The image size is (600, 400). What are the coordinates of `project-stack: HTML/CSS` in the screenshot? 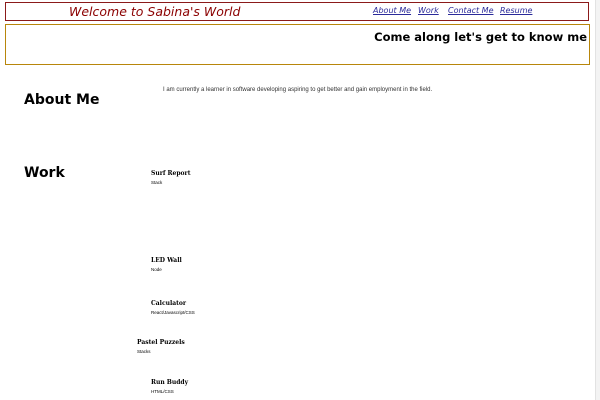 It's located at (162, 391).